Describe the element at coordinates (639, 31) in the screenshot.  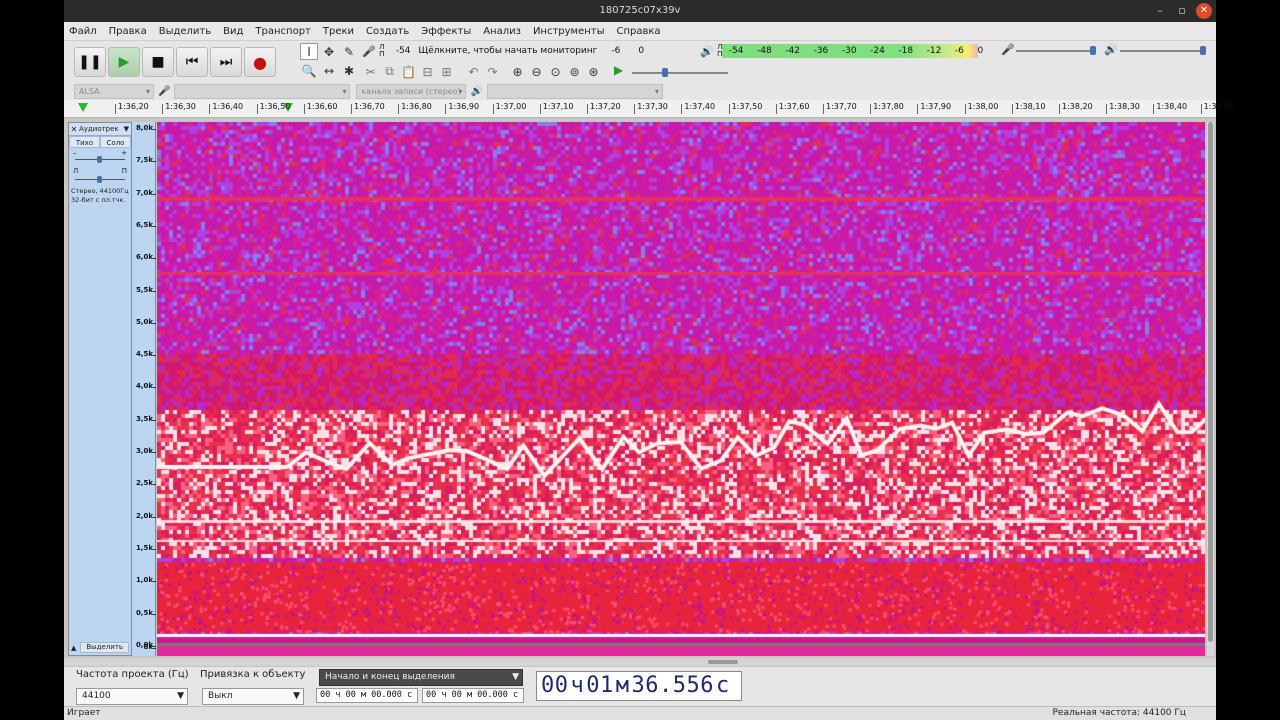
I see `menu-help: Справка` at that location.